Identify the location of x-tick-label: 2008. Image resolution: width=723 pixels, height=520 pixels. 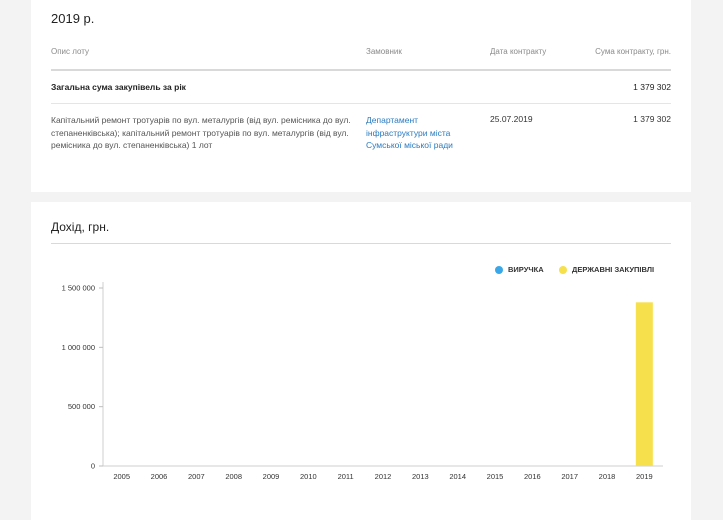
(233, 476).